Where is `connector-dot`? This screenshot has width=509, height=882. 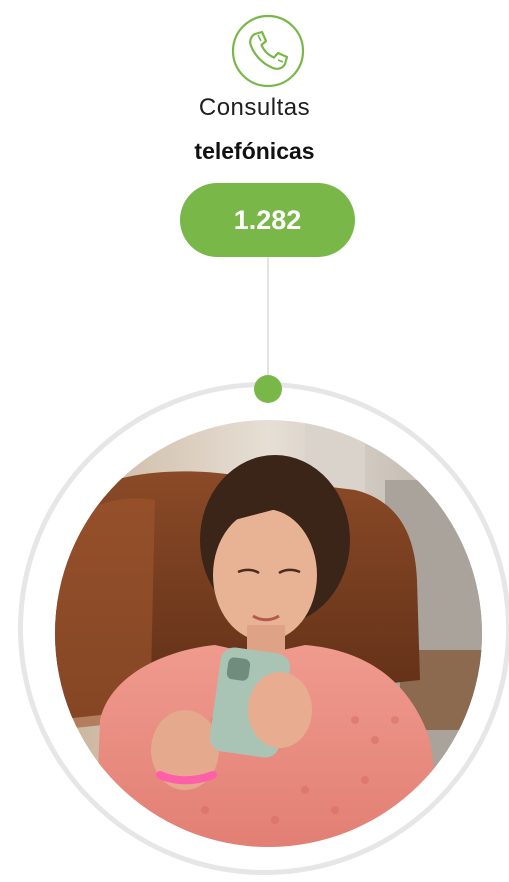 connector-dot is located at coordinates (268, 389).